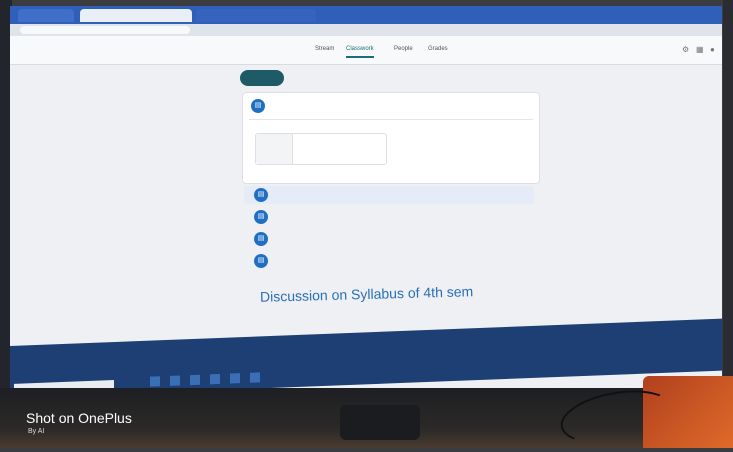  Describe the element at coordinates (366, 15) in the screenshot. I see `browser-tab-strip` at that location.